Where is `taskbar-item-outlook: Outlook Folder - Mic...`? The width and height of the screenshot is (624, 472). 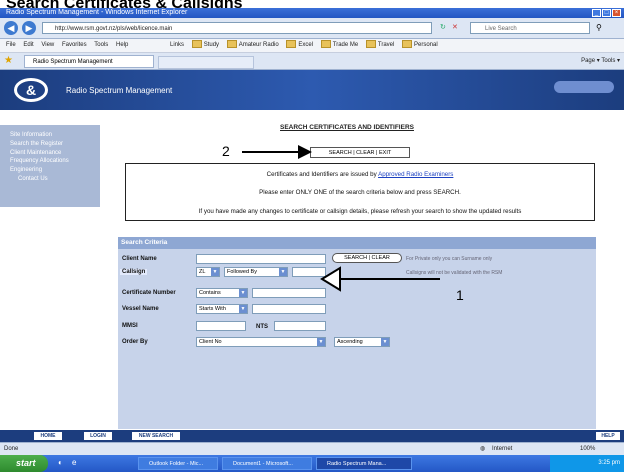 taskbar-item-outlook: Outlook Folder - Mic... is located at coordinates (178, 463).